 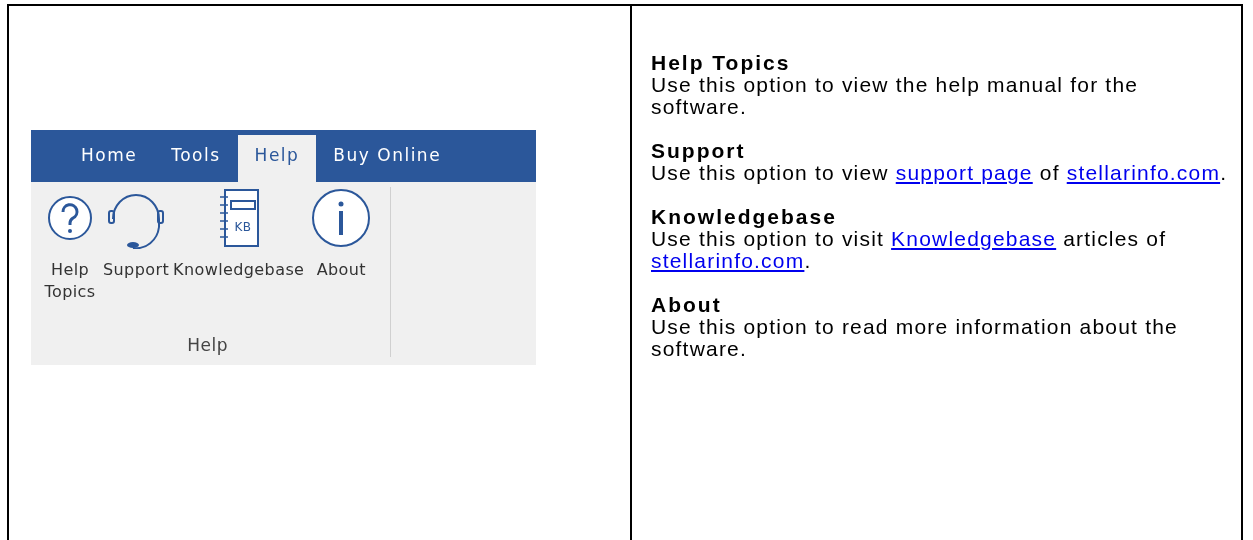 I want to click on link: support page, so click(x=964, y=172).